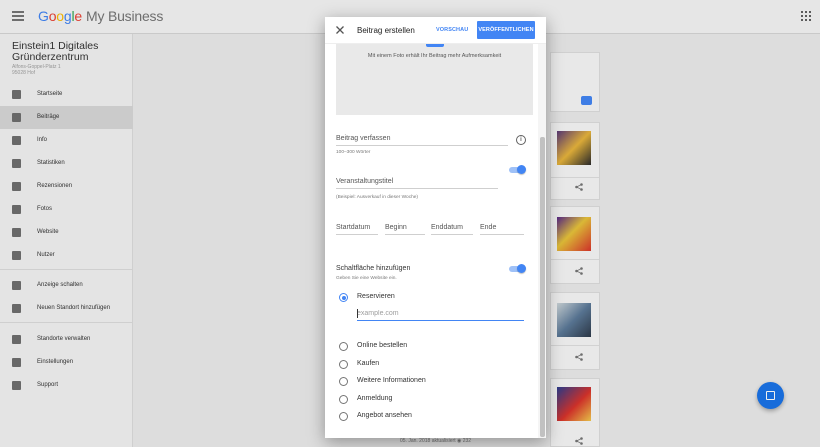 Image resolution: width=820 pixels, height=447 pixels. What do you see at coordinates (343, 399) in the screenshot?
I see `radio-anmeldung` at bounding box center [343, 399].